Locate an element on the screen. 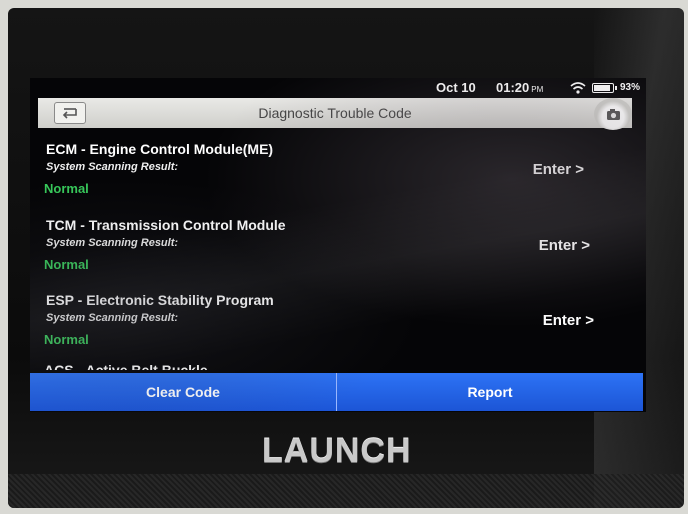 The height and width of the screenshot is (514, 688). status-time: 01:20 PM is located at coordinates (520, 87).